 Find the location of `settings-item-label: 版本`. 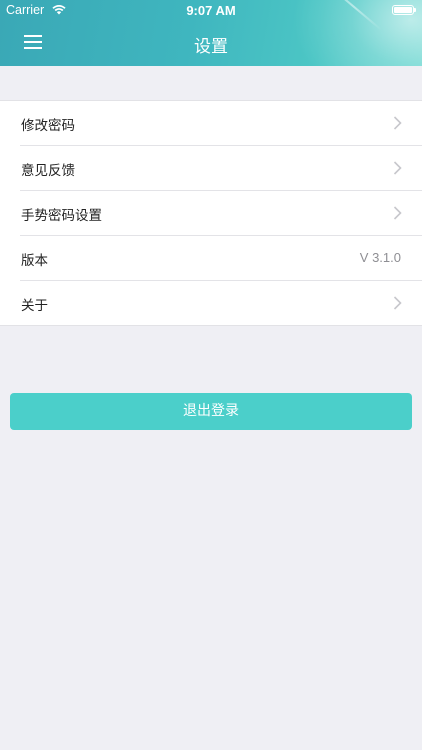

settings-item-label: 版本 is located at coordinates (34, 261).